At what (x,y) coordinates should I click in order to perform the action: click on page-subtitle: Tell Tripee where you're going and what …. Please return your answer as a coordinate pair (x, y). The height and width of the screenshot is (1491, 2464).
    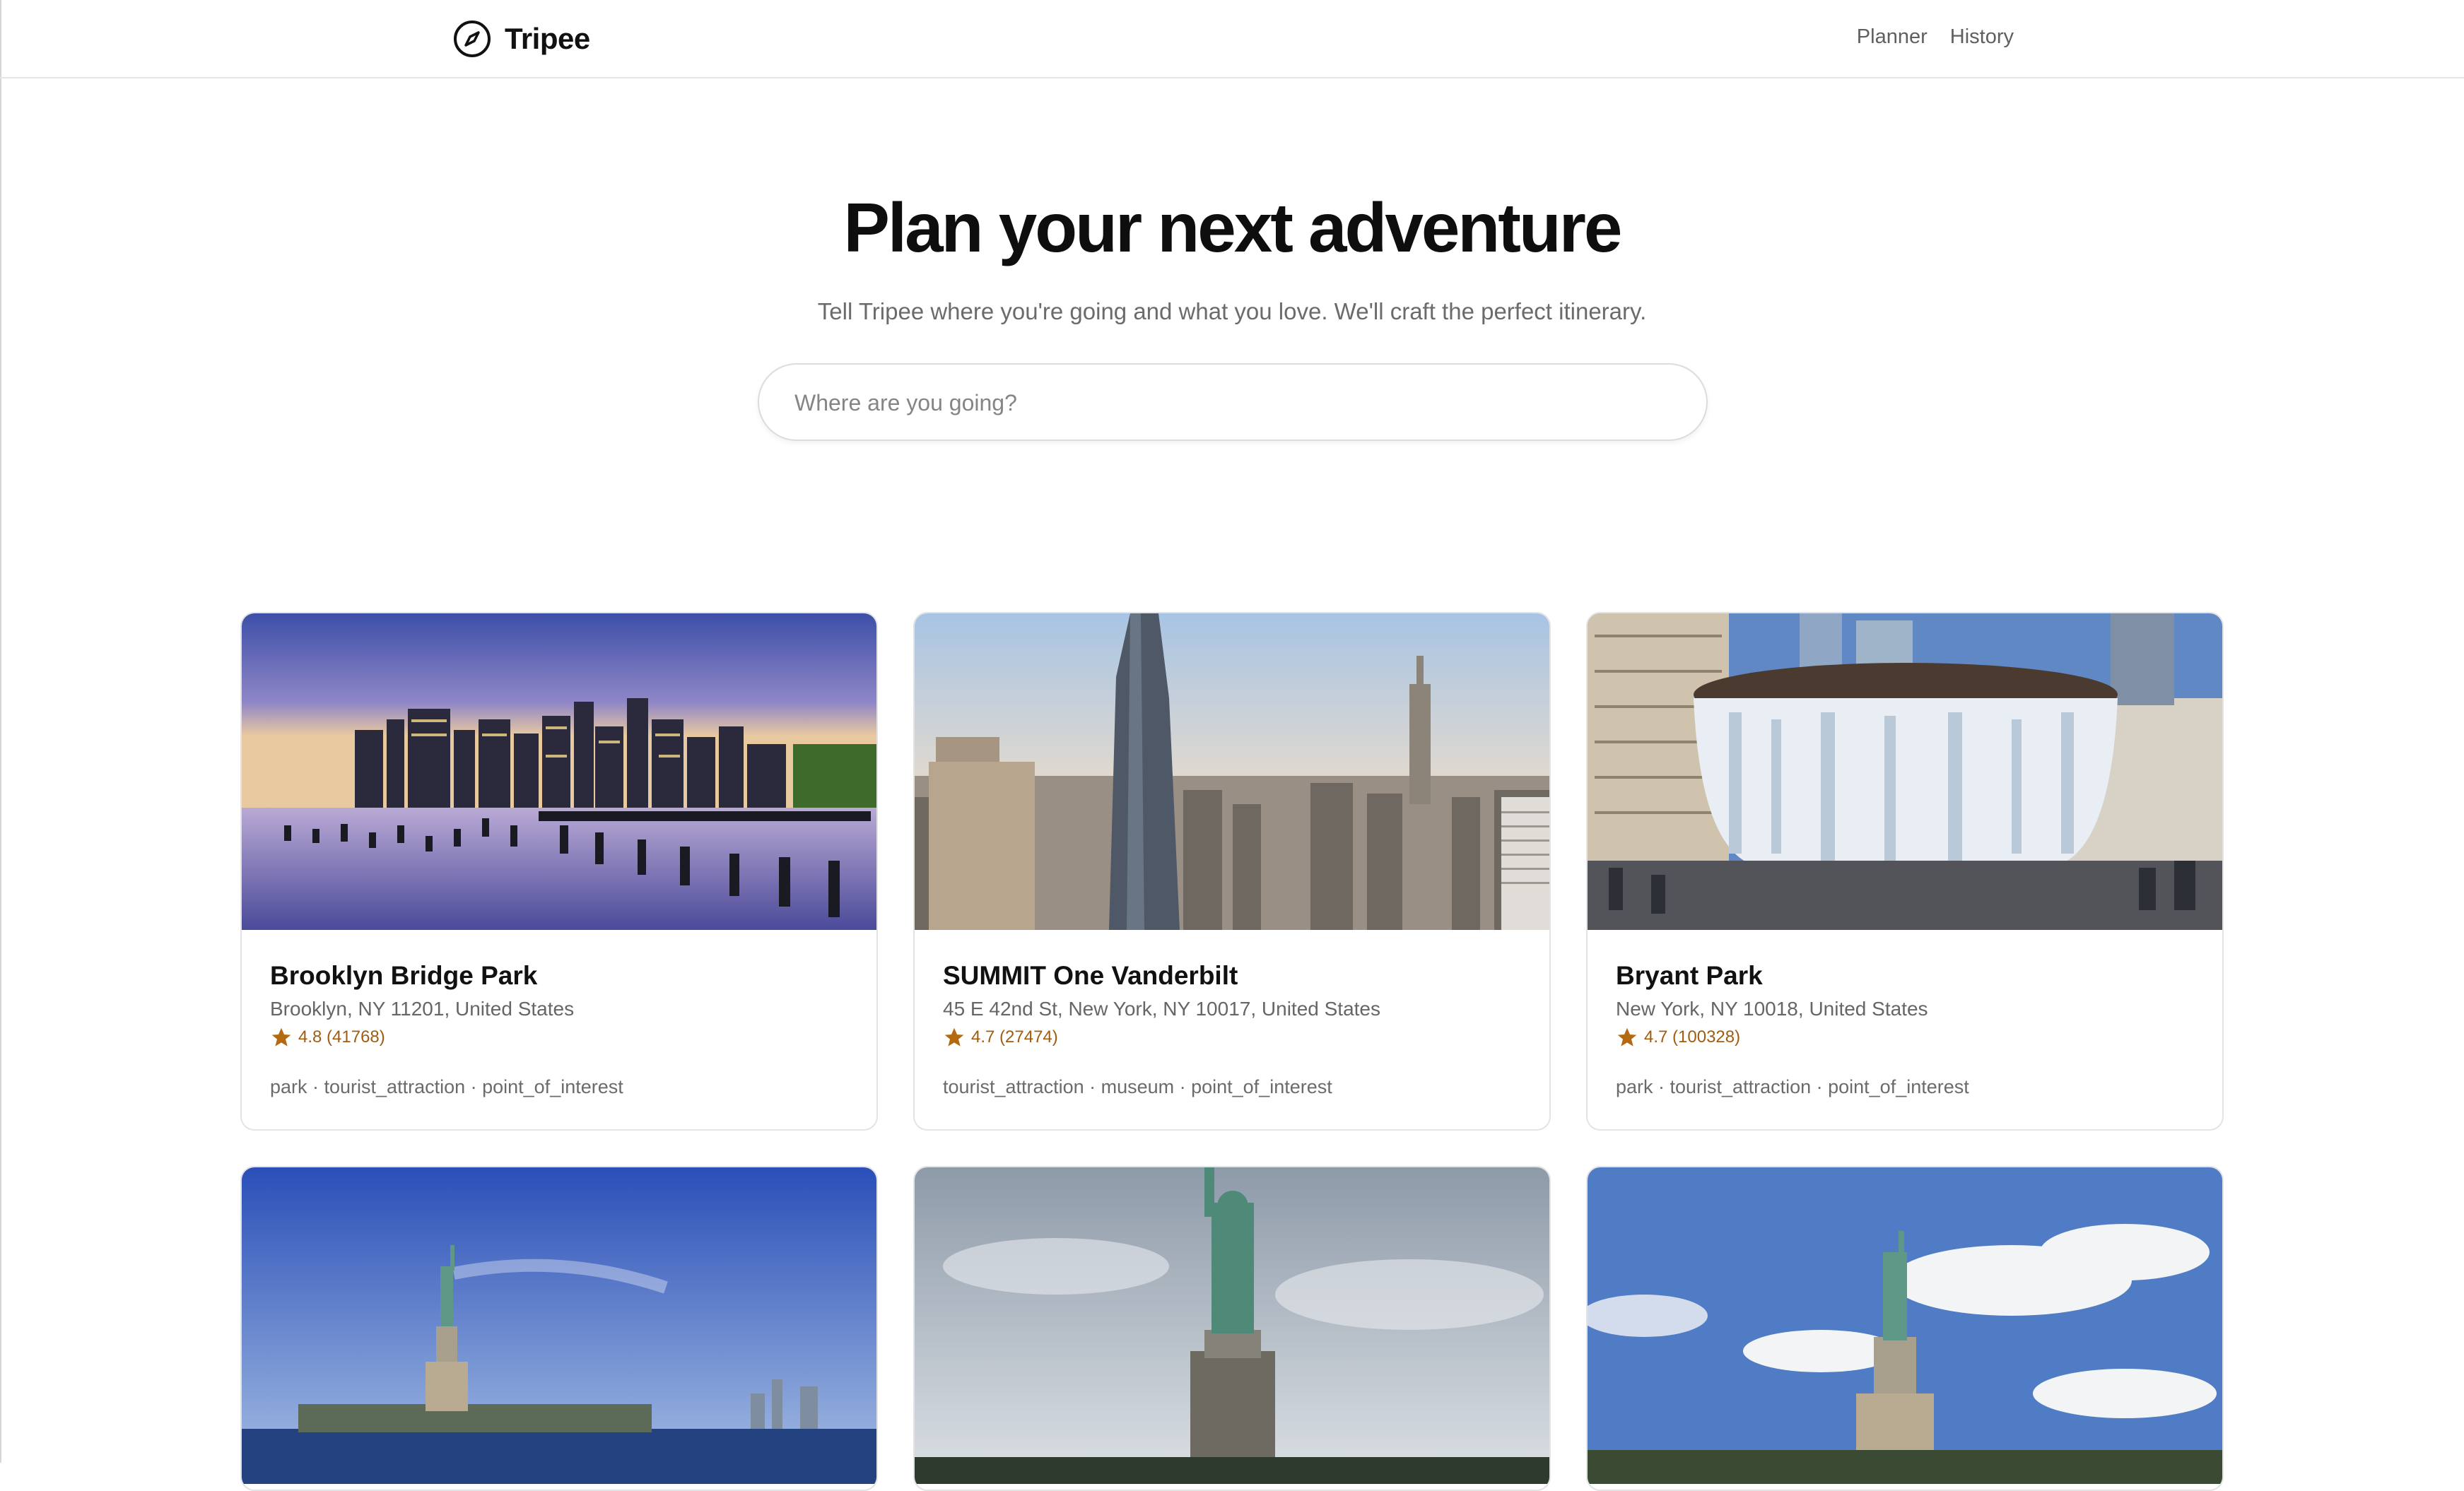
    Looking at the image, I should click on (1232, 311).